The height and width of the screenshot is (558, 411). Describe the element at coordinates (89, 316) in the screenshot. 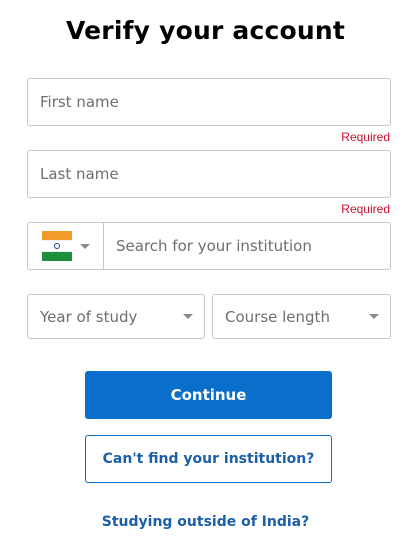

I see `year-of-study-label: Year of study` at that location.